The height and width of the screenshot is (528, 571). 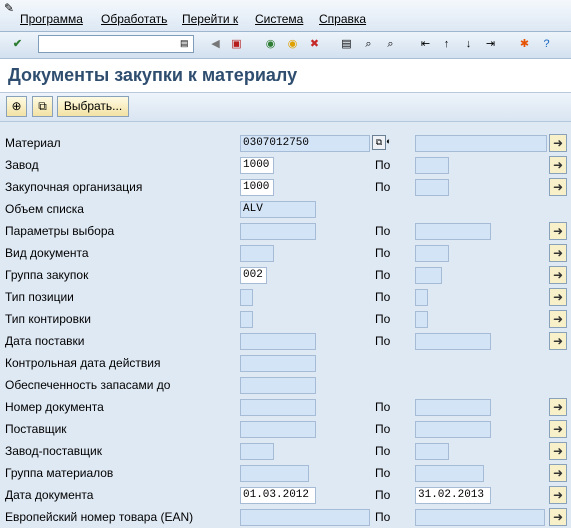 What do you see at coordinates (257, 165) in the screenshot?
I see `plant-from-input: 1000` at bounding box center [257, 165].